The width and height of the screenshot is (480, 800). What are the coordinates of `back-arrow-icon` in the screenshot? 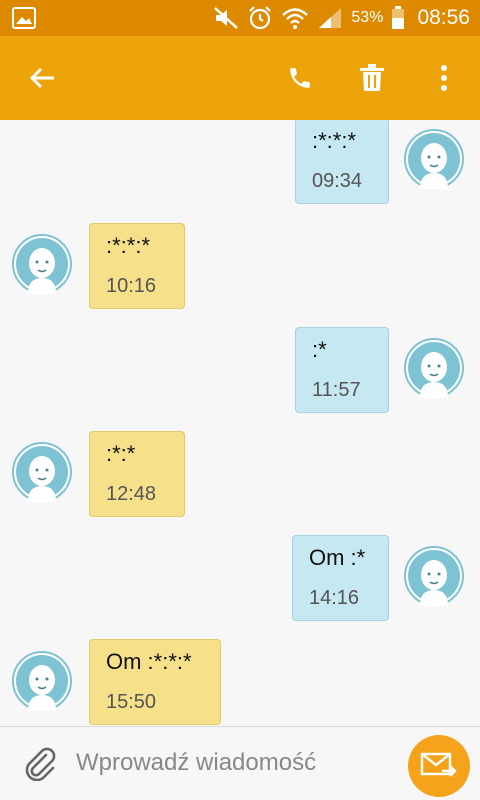 It's located at (41, 78).